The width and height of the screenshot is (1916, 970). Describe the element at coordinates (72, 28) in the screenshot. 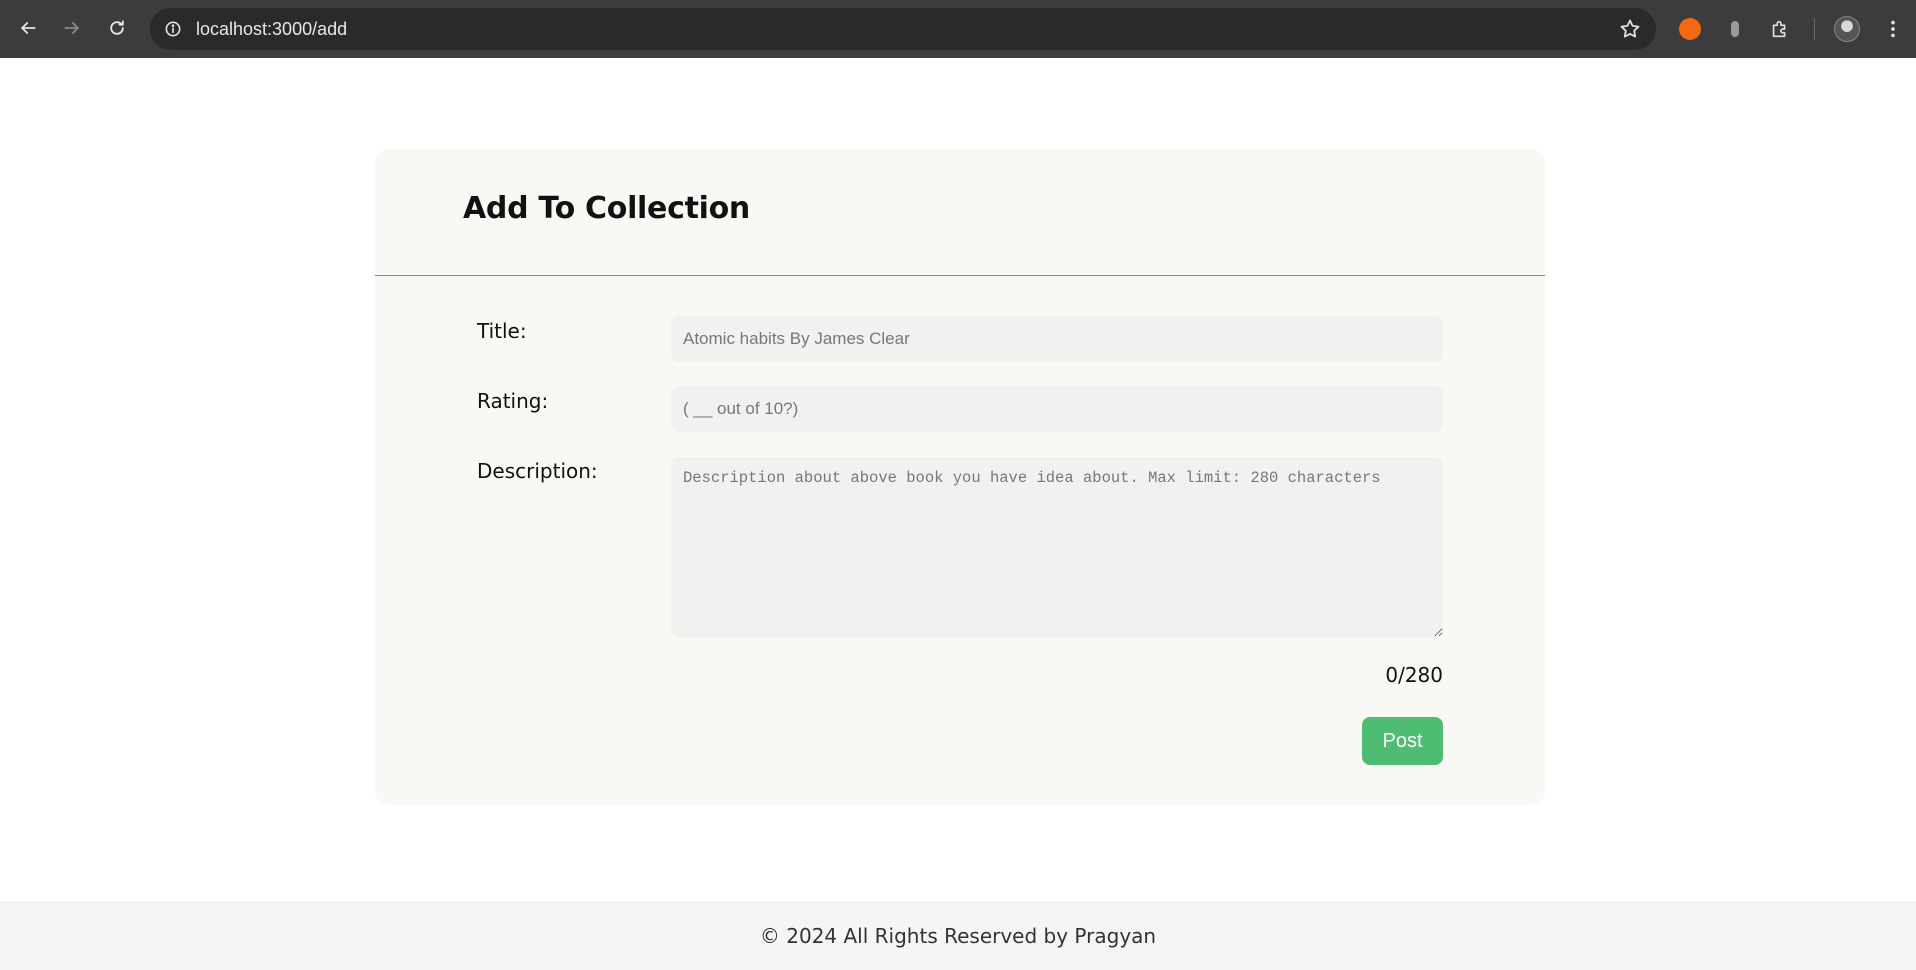

I see `forward-arrow-icon` at that location.